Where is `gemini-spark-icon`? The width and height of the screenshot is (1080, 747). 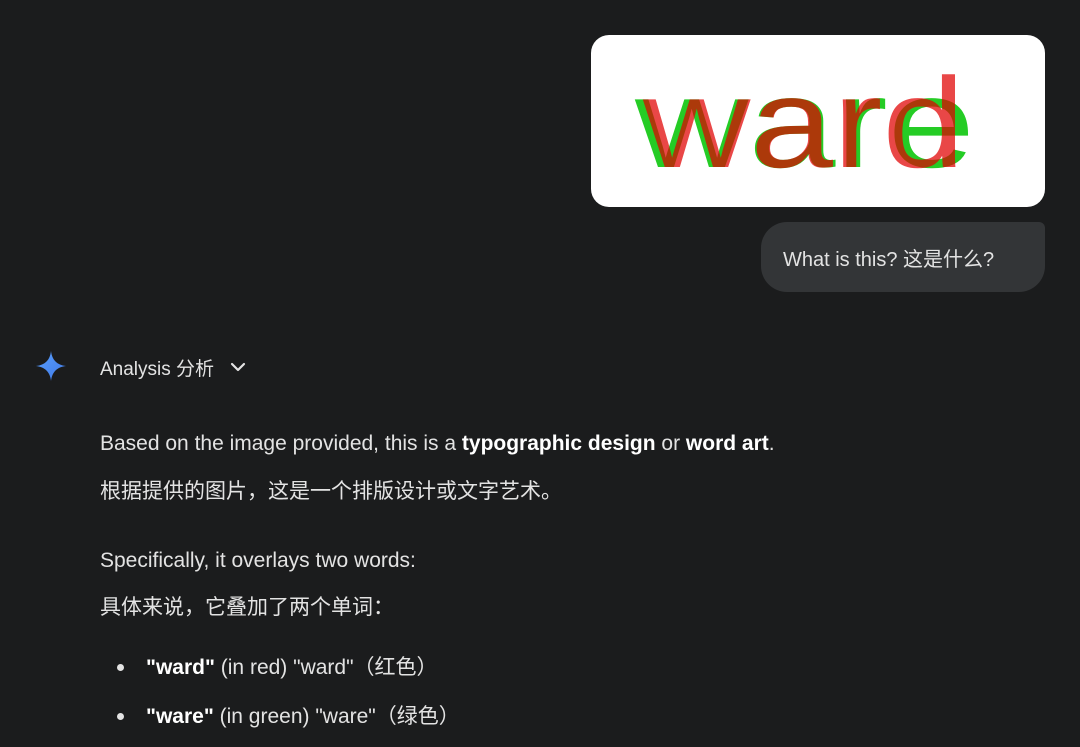
gemini-spark-icon is located at coordinates (51, 366).